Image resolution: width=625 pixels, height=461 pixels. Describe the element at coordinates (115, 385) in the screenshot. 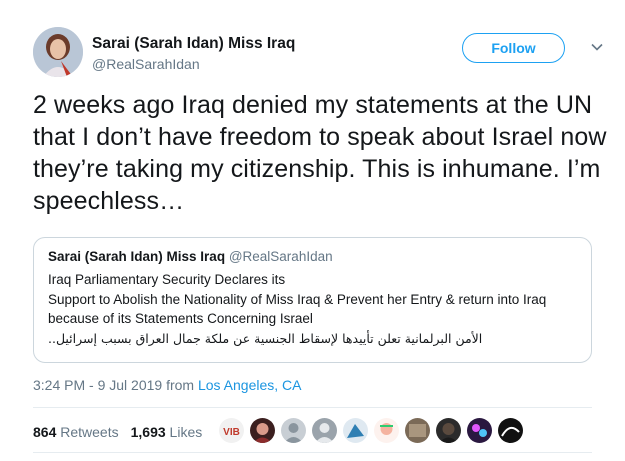

I see `timestamp-text: 3:24 PM - 9 Jul 2019 from` at that location.